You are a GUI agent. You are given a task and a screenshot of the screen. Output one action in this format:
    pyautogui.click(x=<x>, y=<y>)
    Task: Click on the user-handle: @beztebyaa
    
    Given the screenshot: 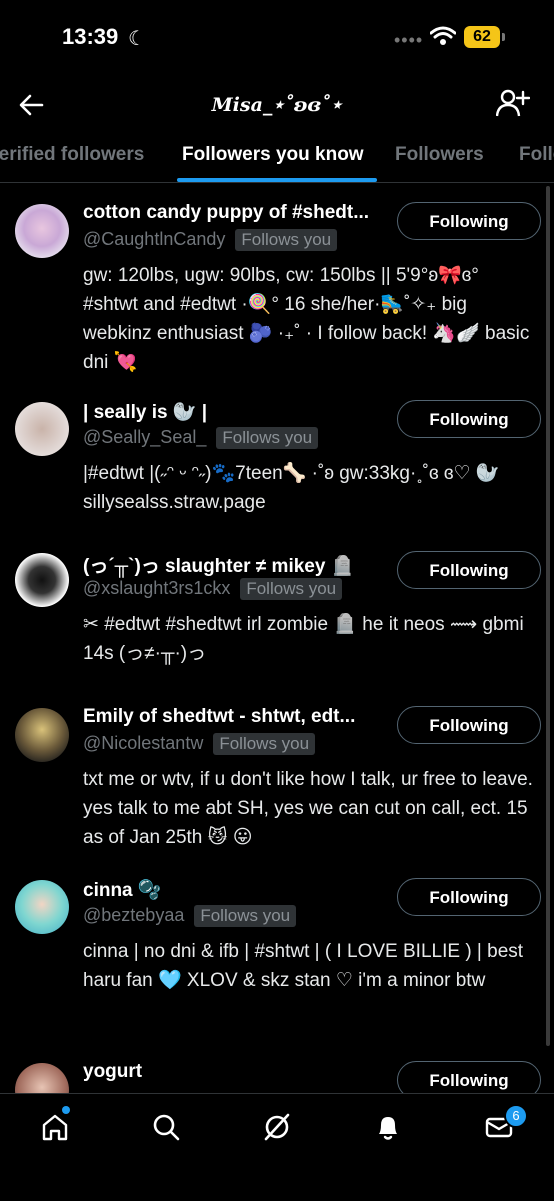 What is the action you would take?
    pyautogui.click(x=134, y=915)
    